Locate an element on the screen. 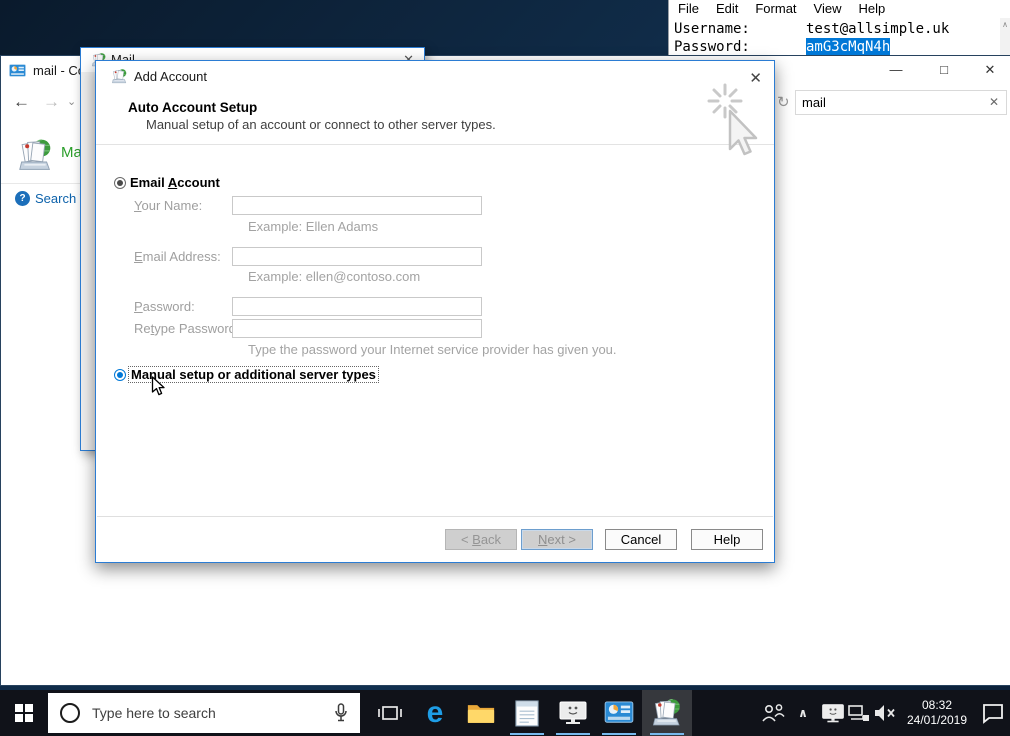  microphone-icon is located at coordinates (341, 713).